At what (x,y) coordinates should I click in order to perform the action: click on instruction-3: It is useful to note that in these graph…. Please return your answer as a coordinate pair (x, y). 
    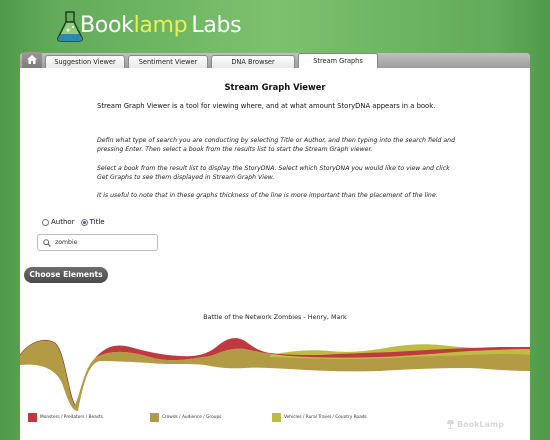
    Looking at the image, I should click on (267, 195).